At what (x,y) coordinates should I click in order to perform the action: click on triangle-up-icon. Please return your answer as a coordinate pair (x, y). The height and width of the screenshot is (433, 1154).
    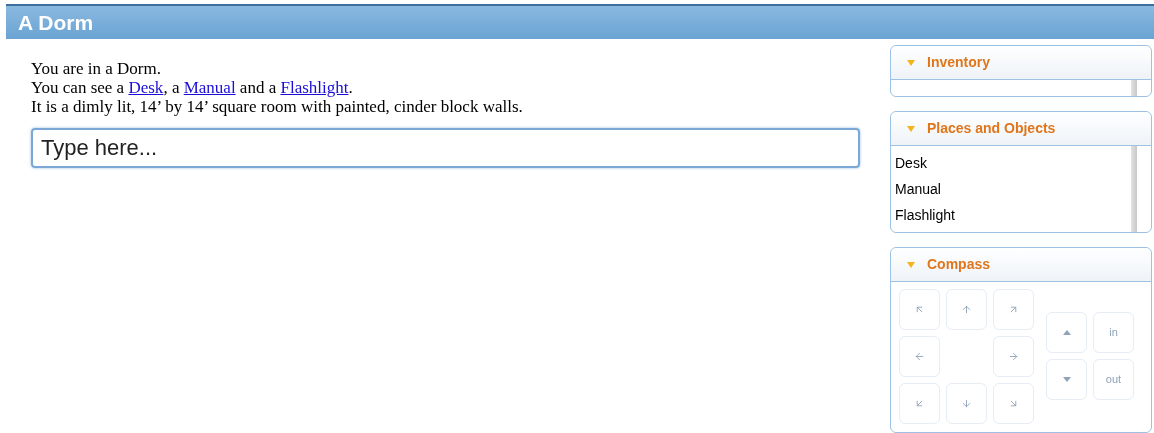
    Looking at the image, I should click on (1066, 332).